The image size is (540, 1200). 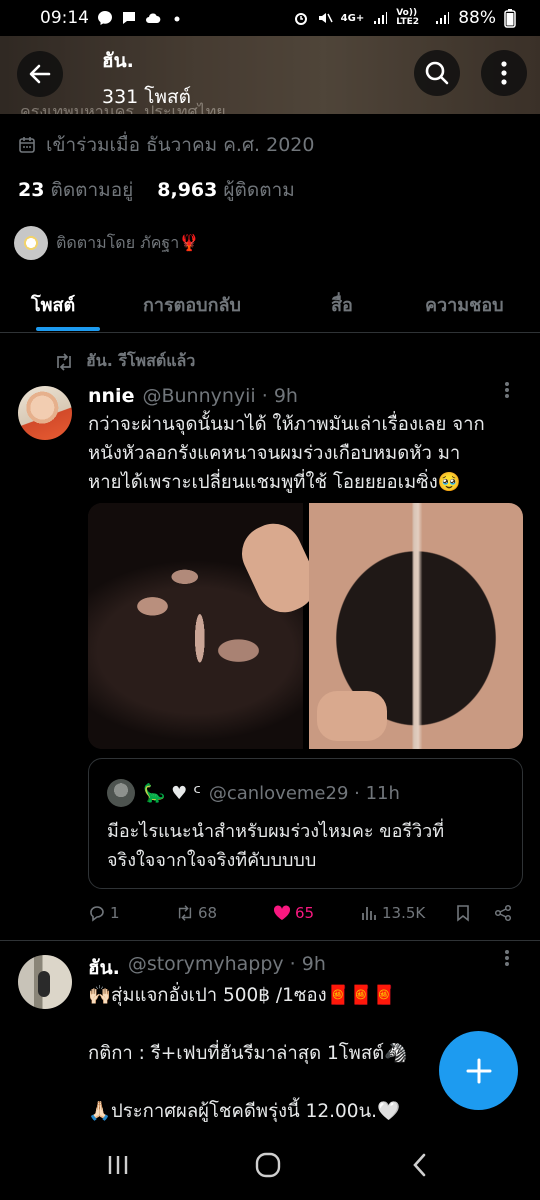 I want to click on views-button: 13.5K, so click(x=392, y=913).